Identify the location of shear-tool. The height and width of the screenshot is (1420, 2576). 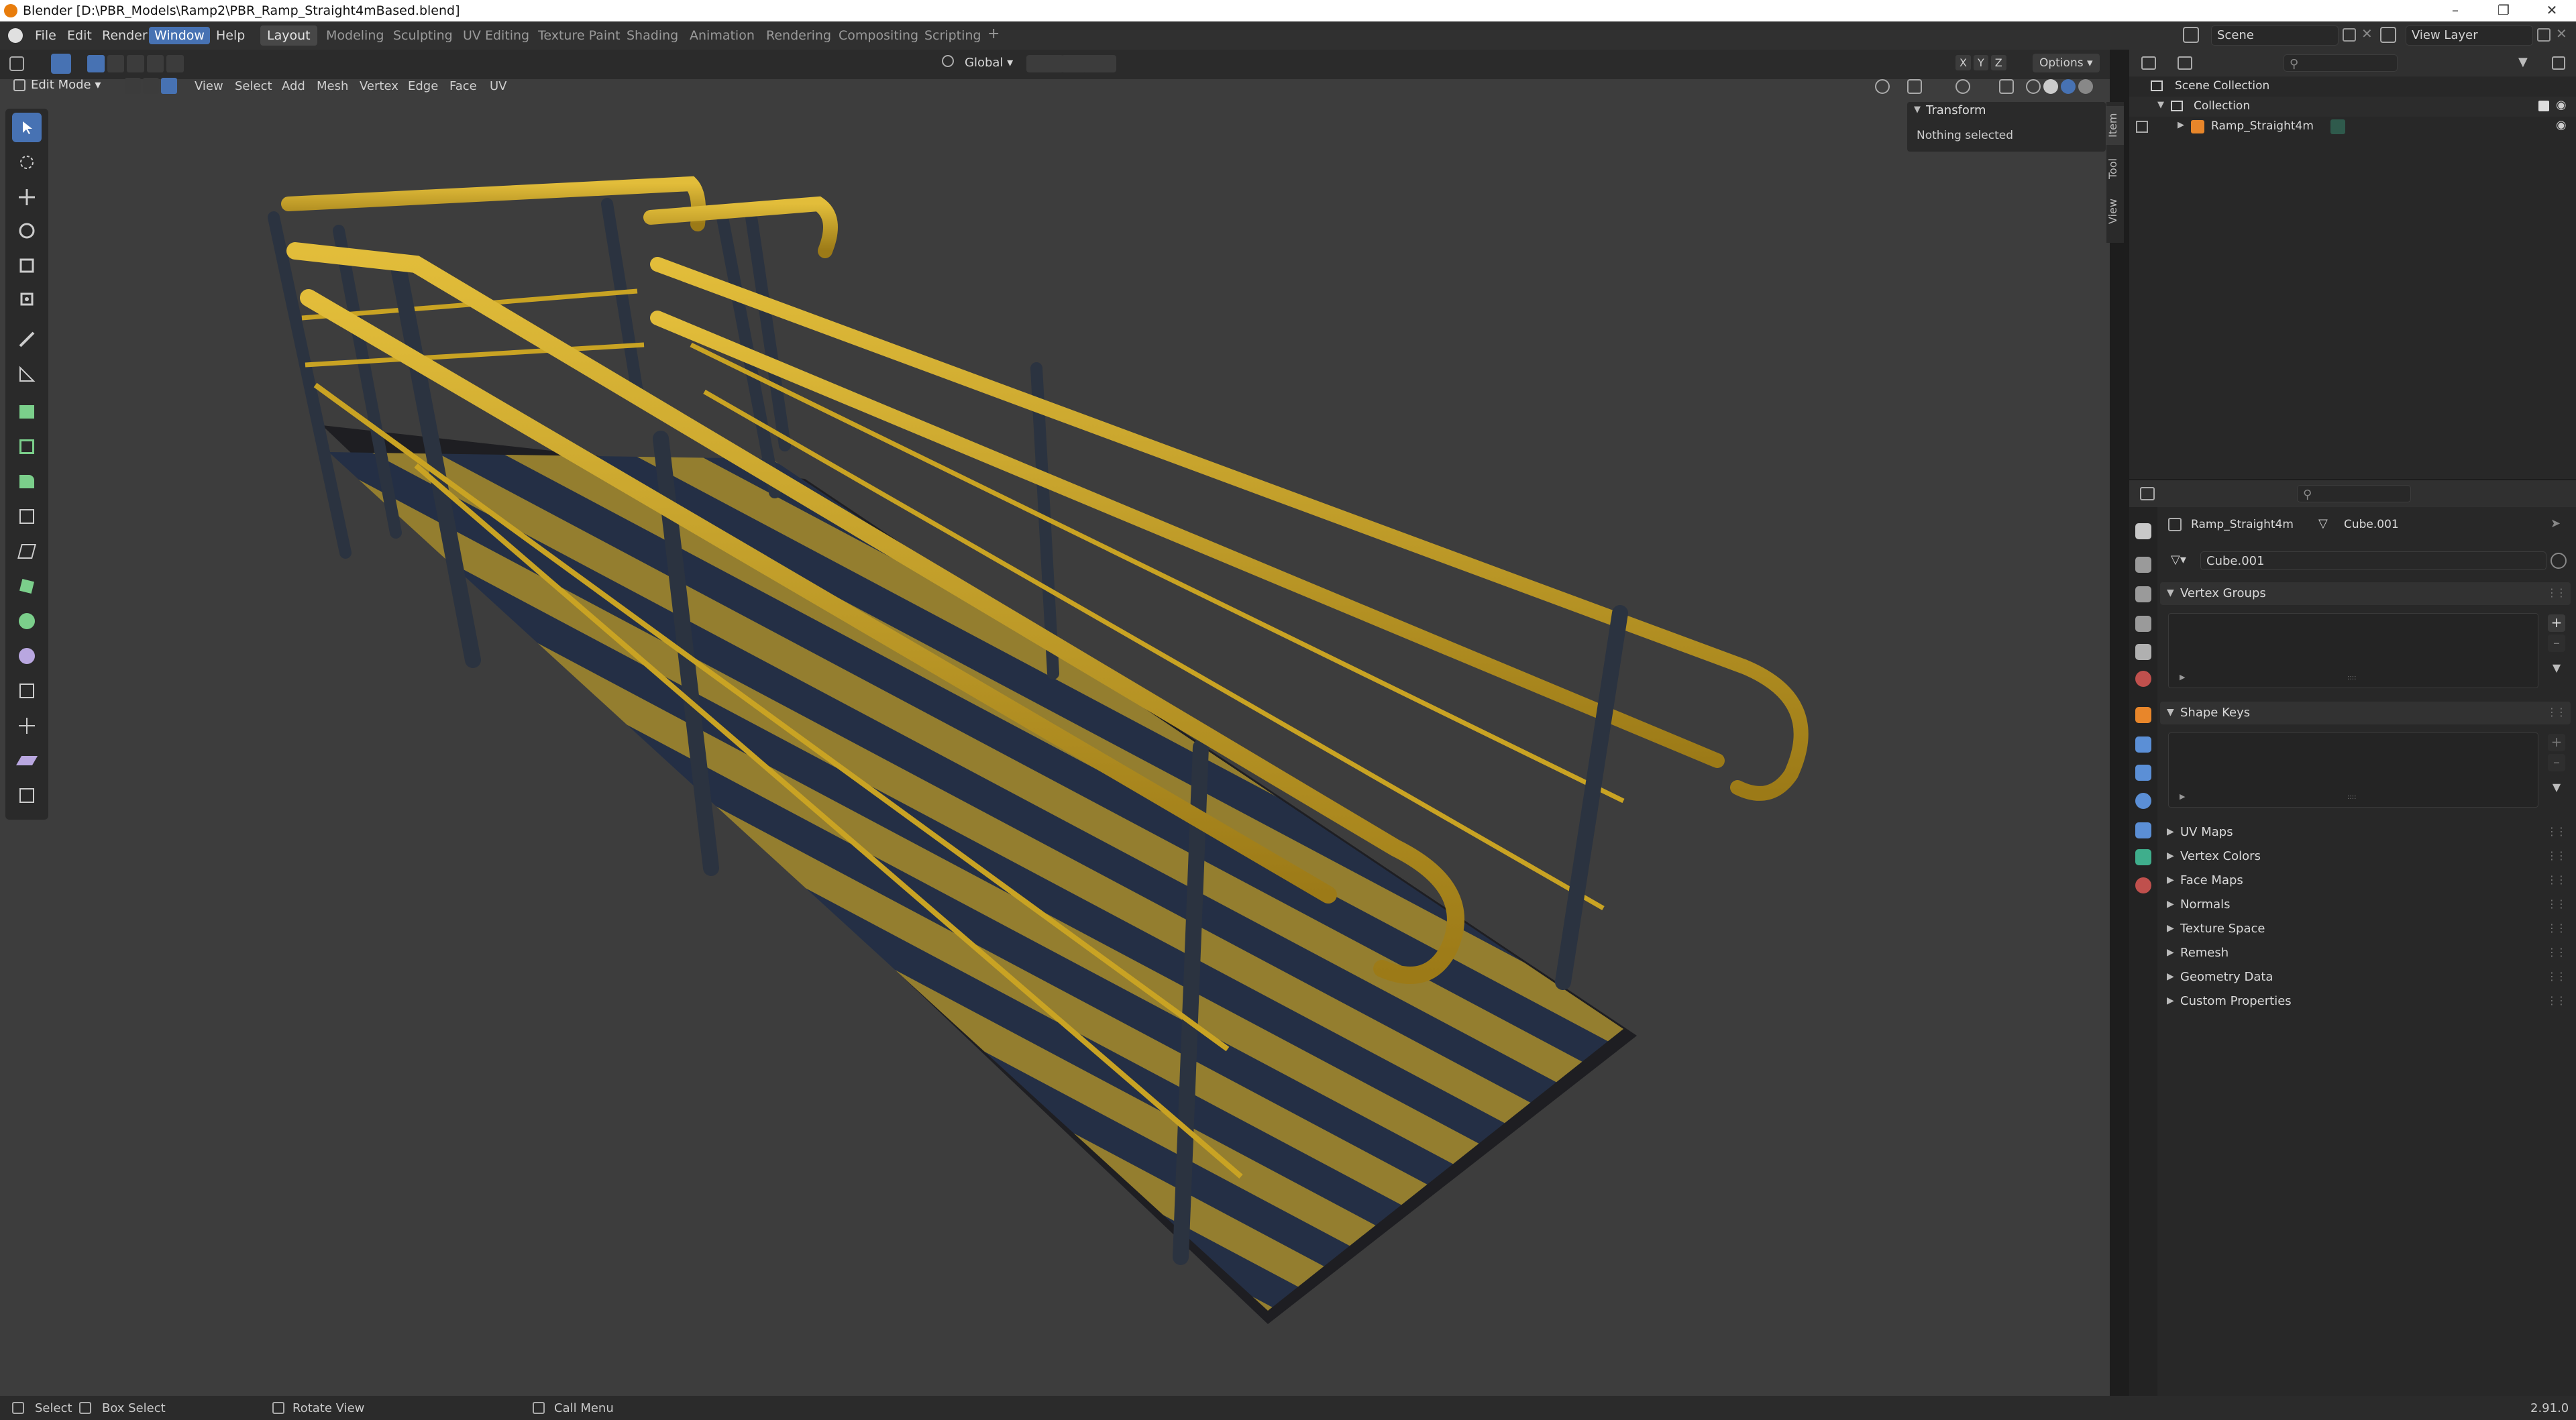
(27, 760).